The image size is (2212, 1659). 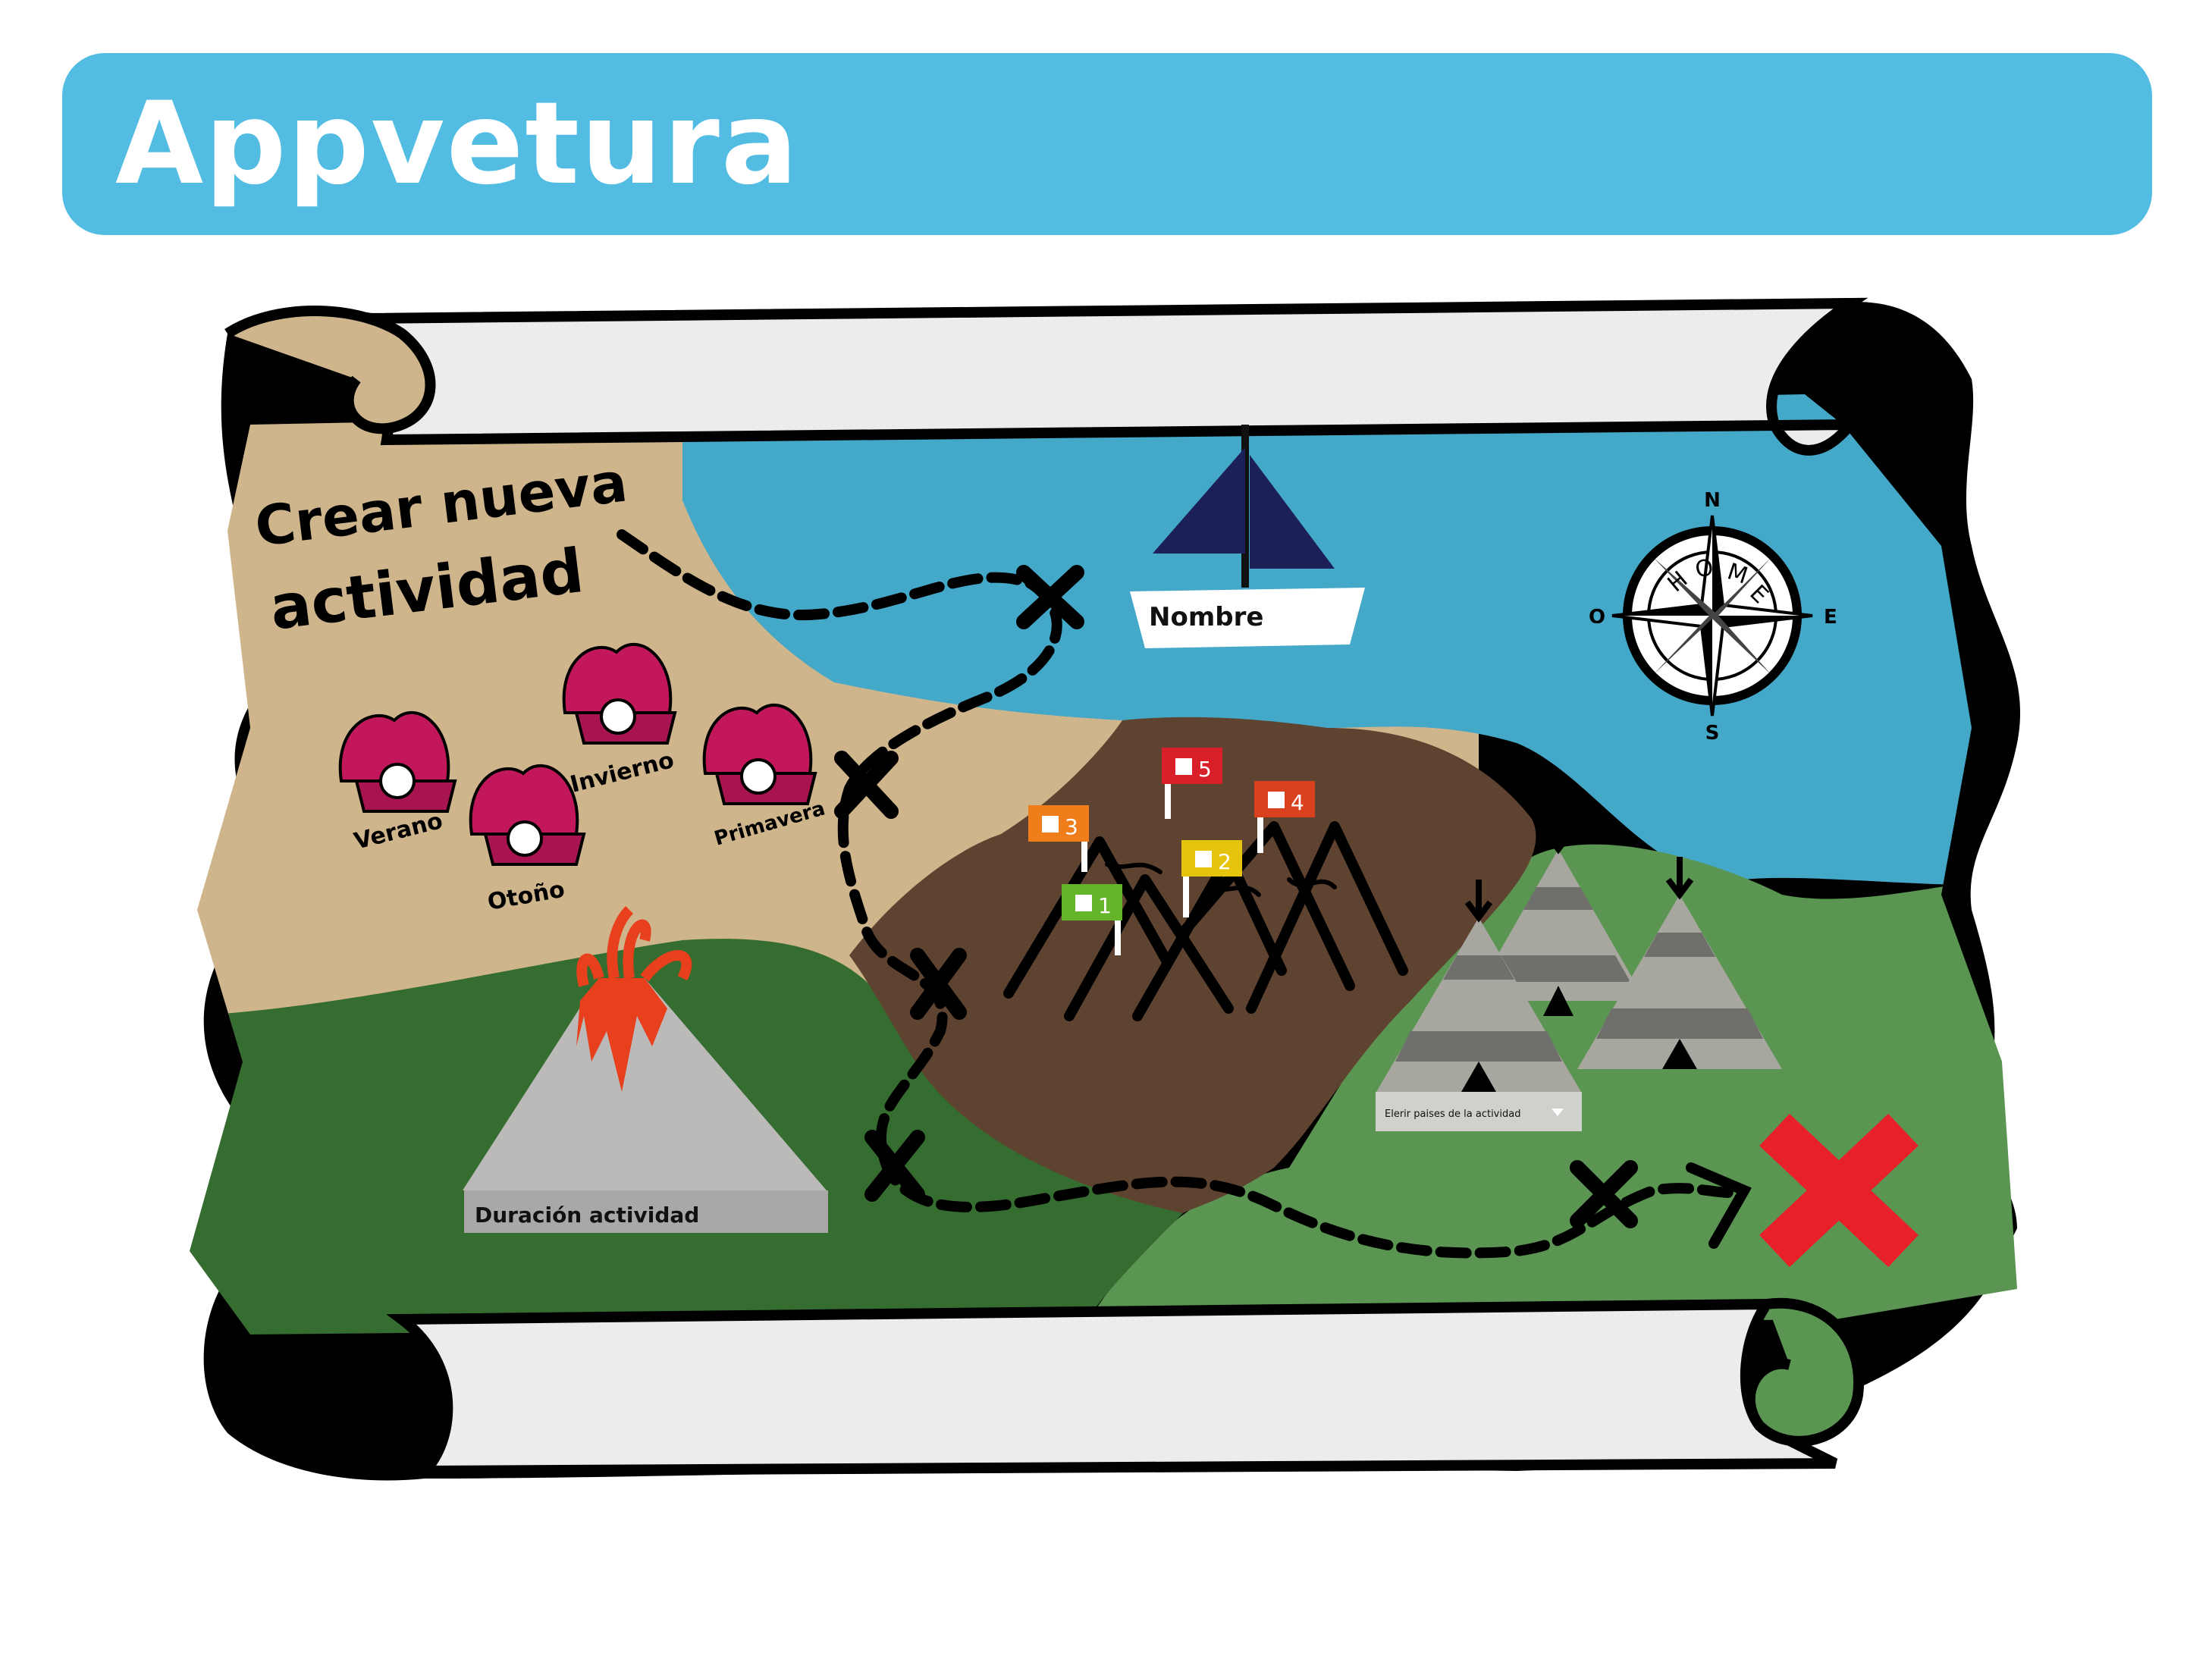 What do you see at coordinates (1453, 1114) in the screenshot?
I see `countries-select-label: Elerir paises de la actividad` at bounding box center [1453, 1114].